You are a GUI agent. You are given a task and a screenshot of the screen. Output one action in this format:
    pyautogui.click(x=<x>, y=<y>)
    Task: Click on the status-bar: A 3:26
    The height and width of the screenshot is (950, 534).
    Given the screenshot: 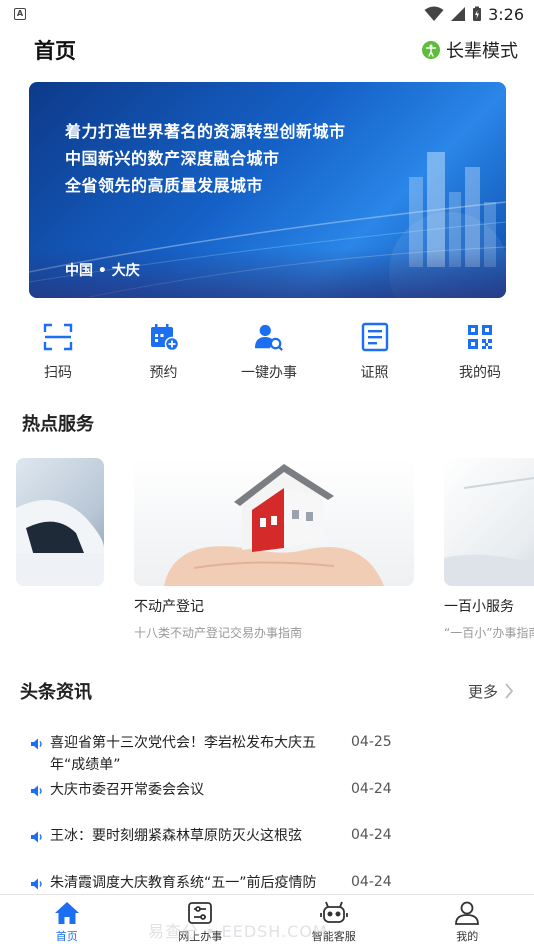 What is the action you would take?
    pyautogui.click(x=267, y=14)
    